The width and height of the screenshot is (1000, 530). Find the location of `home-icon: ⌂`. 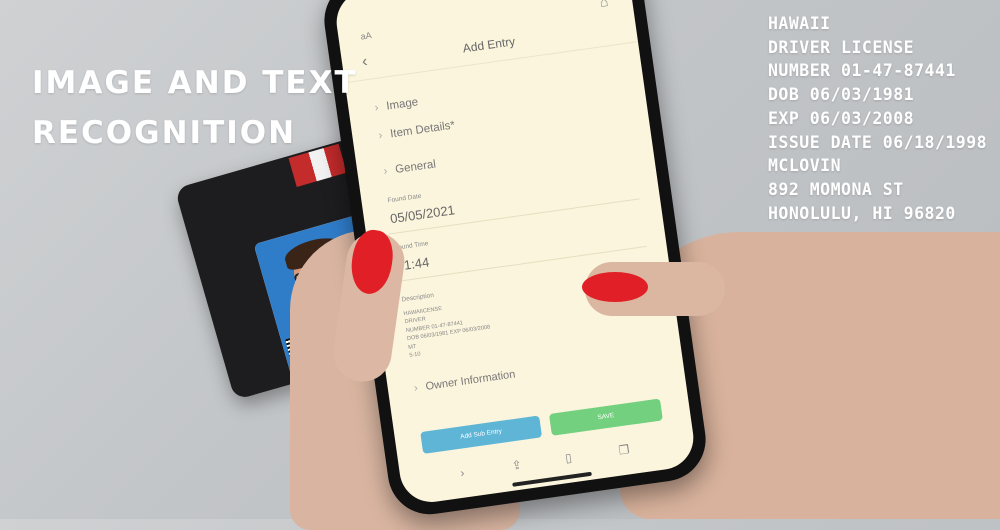

home-icon: ⌂ is located at coordinates (604, 5).